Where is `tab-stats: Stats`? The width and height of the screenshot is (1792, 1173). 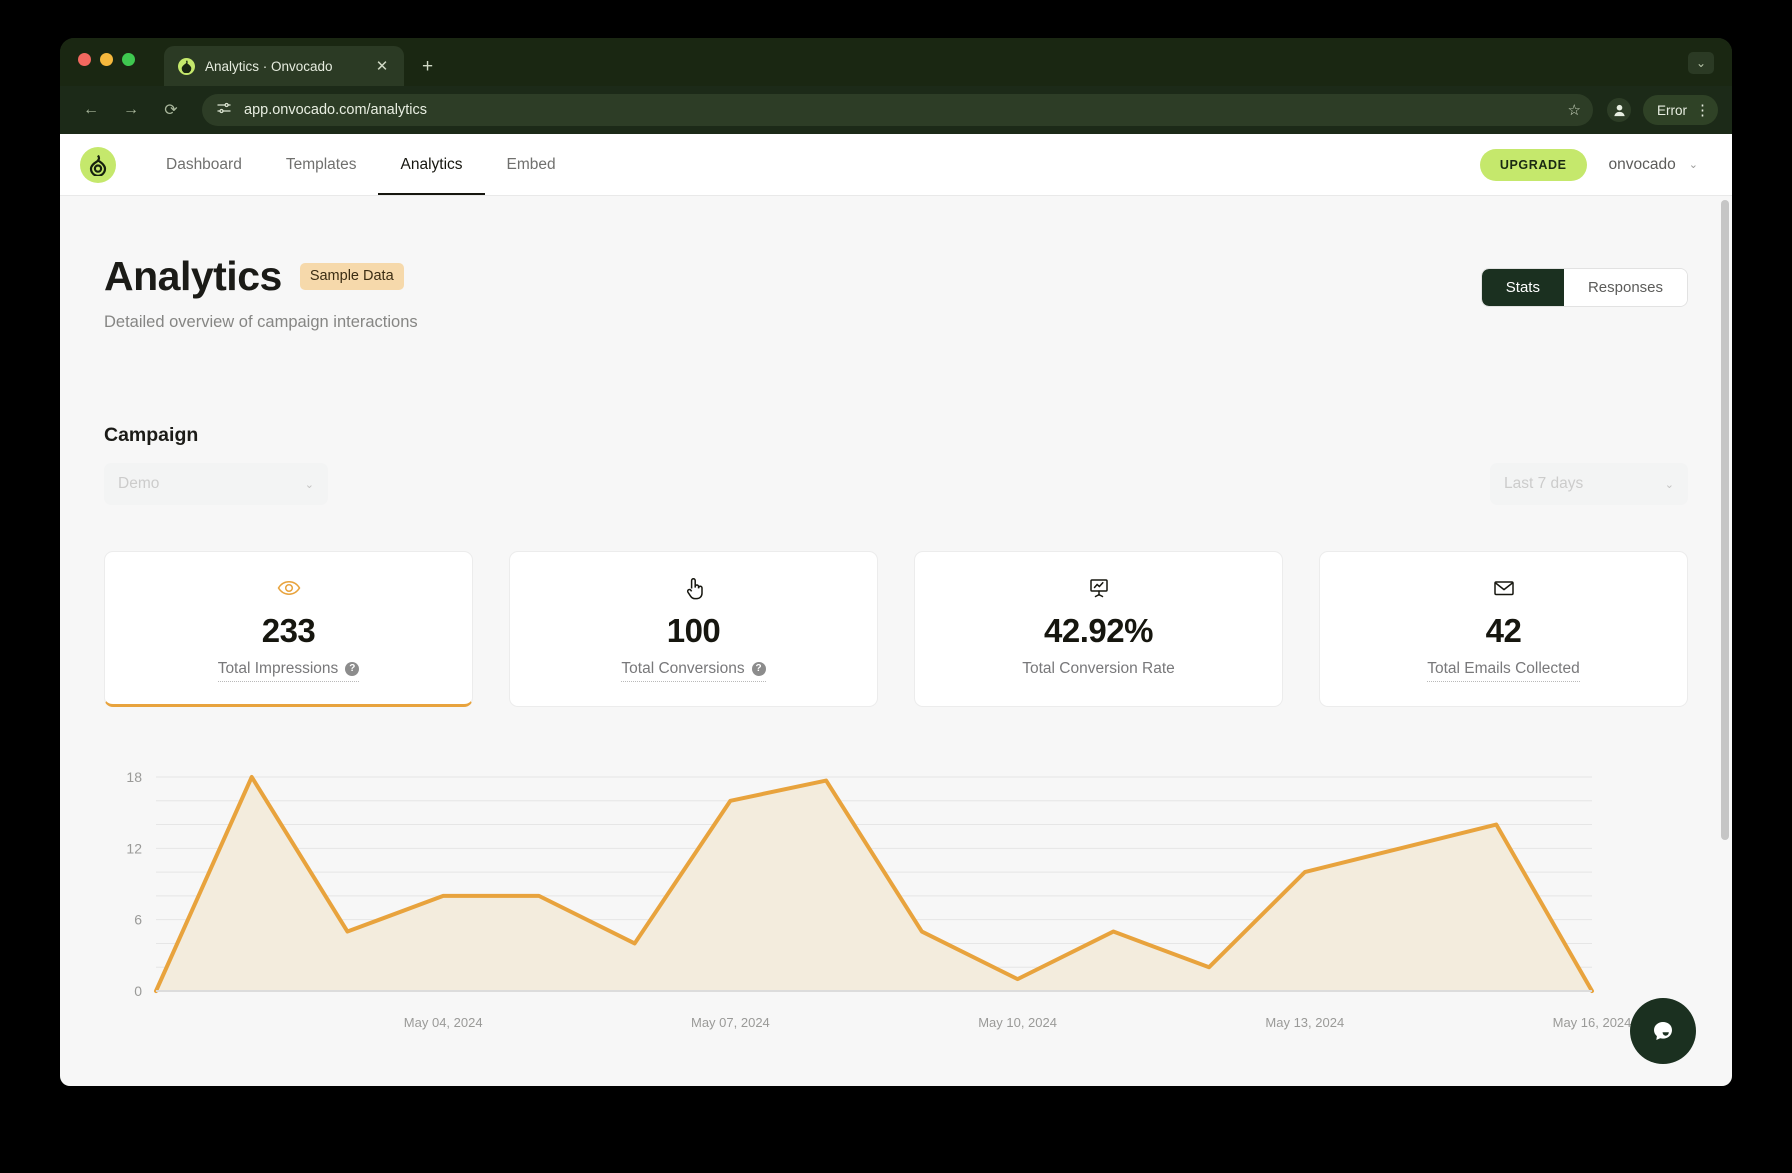 tab-stats: Stats is located at coordinates (1522, 287).